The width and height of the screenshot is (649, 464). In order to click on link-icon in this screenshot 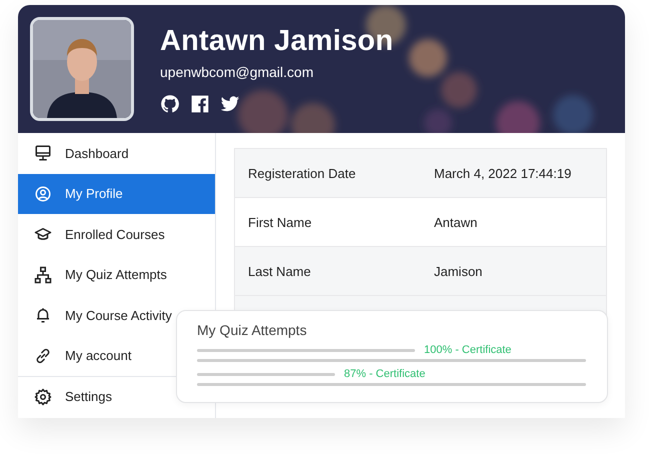, I will do `click(43, 355)`.